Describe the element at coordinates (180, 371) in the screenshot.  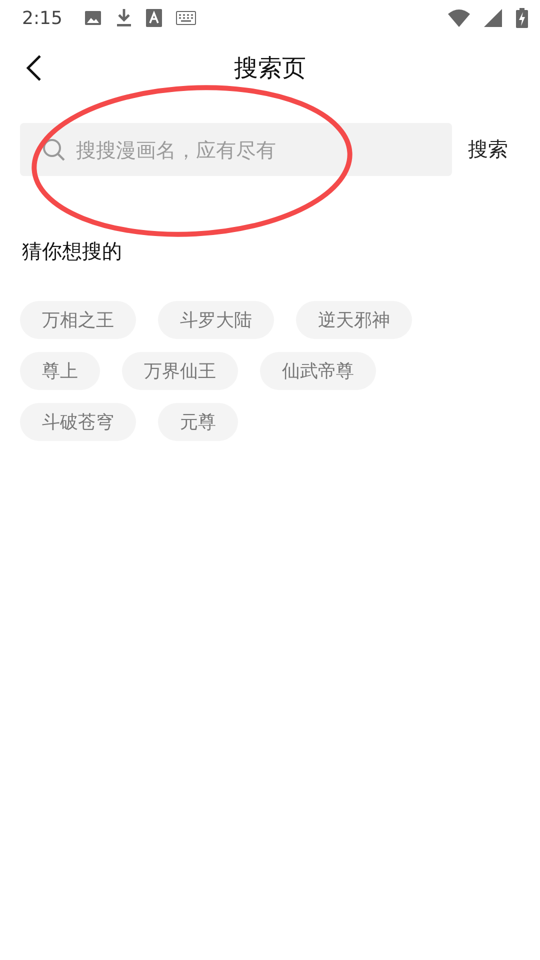
I see `suggestion-tag: 万界仙王` at that location.